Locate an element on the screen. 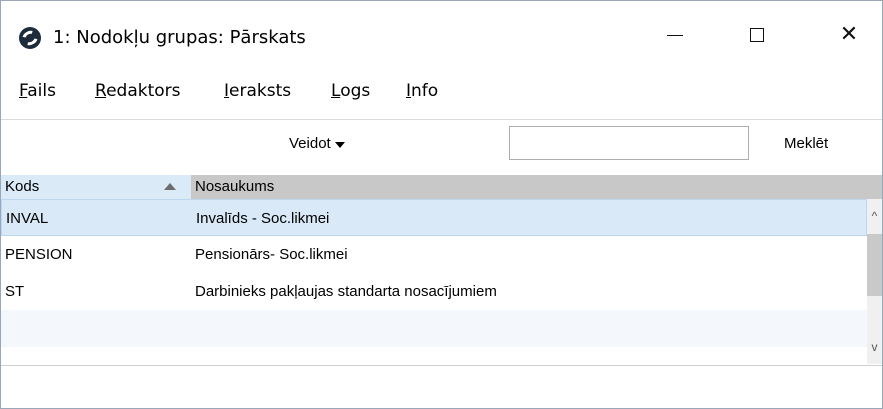 This screenshot has width=883, height=409. cell-nosaukums: Invalīds - Soc.likmei is located at coordinates (263, 218).